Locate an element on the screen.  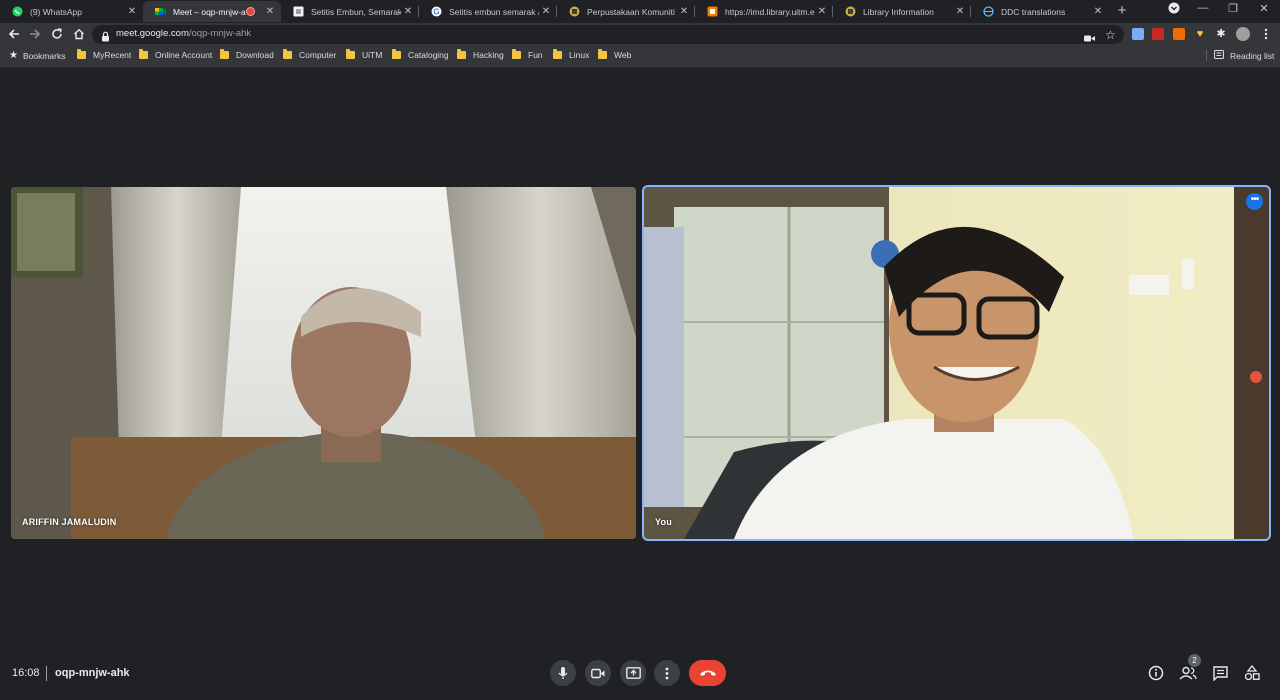
bookmark-label: UiTM is located at coordinates (372, 55).